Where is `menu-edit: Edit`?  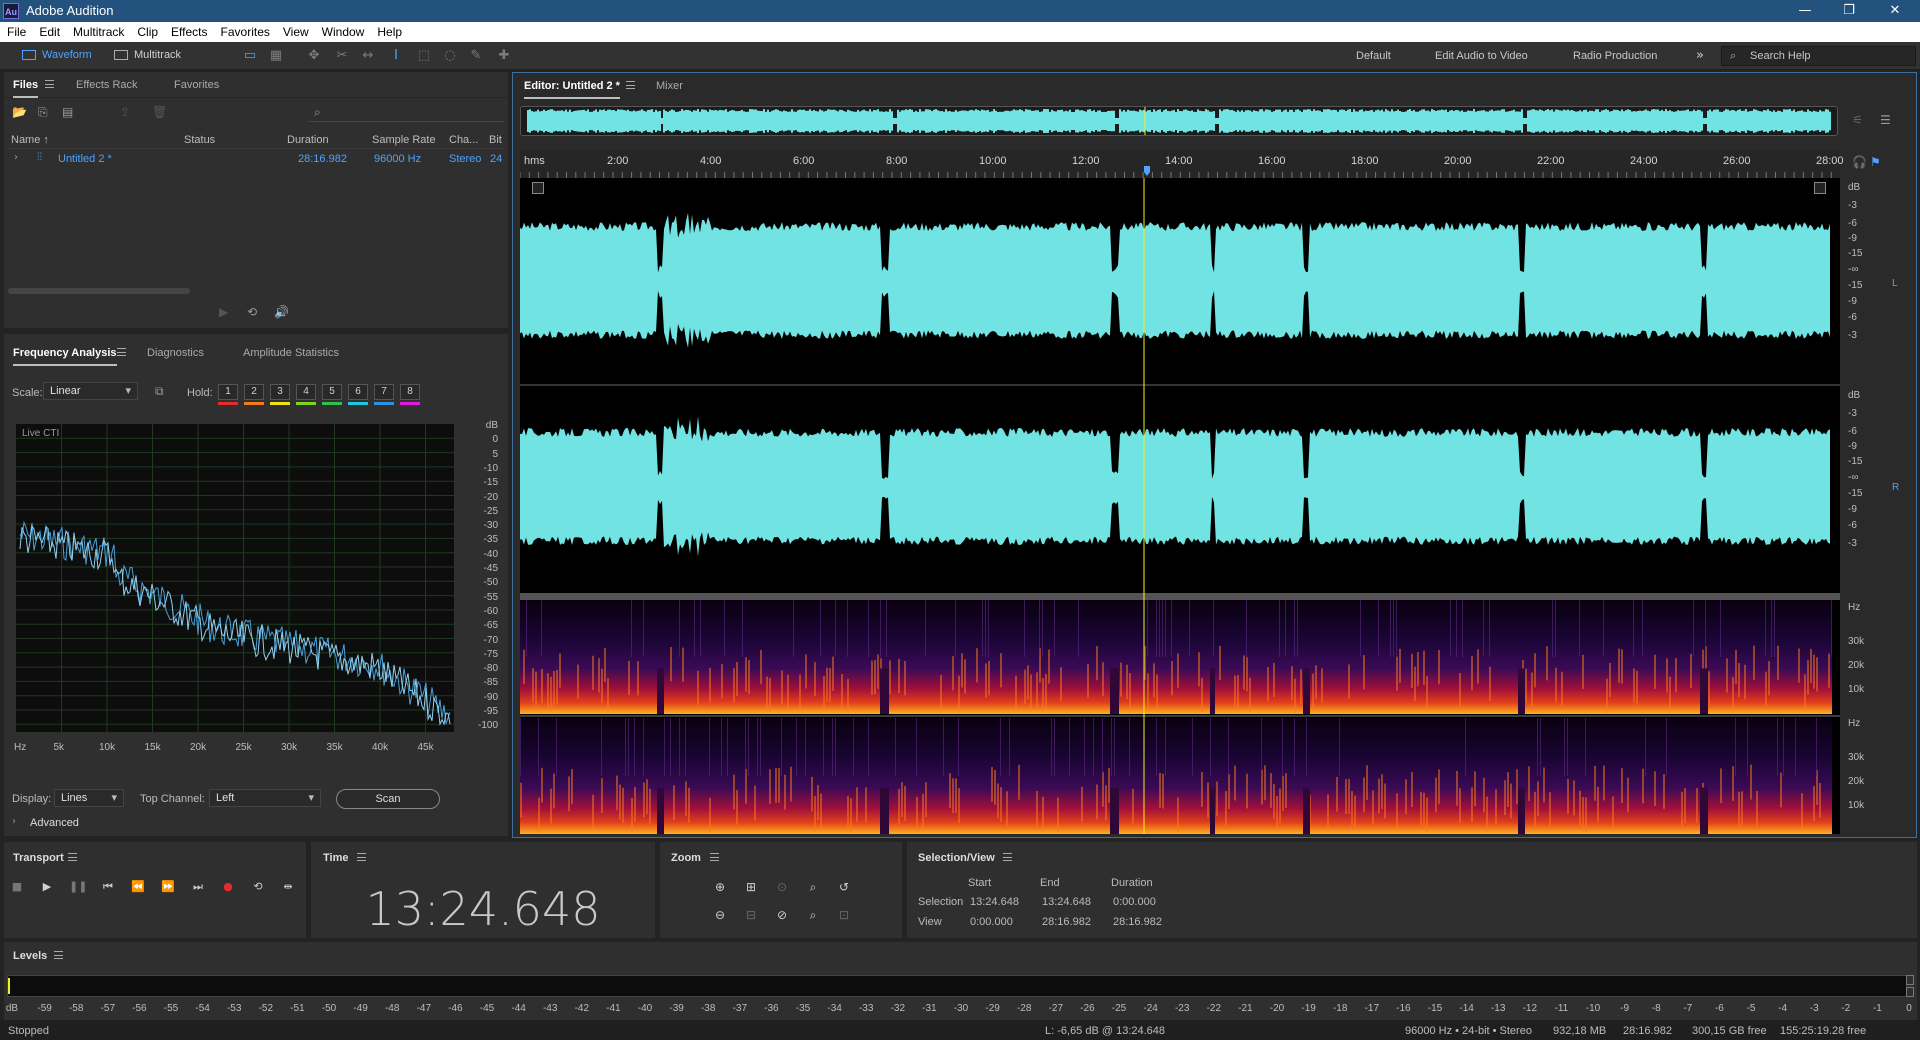 menu-edit: Edit is located at coordinates (49, 30).